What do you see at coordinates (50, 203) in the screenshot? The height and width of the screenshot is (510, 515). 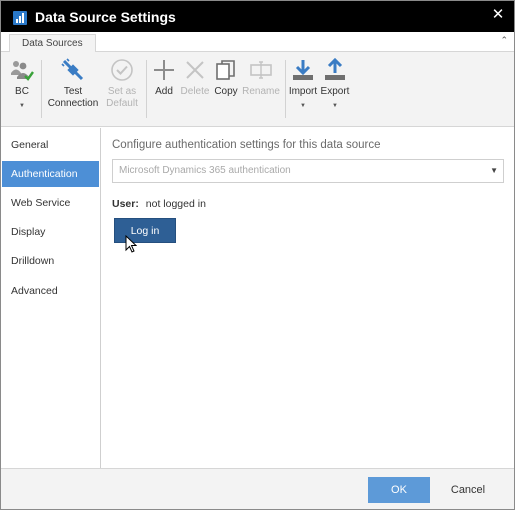 I see `nav-item-web-service: Web Service` at bounding box center [50, 203].